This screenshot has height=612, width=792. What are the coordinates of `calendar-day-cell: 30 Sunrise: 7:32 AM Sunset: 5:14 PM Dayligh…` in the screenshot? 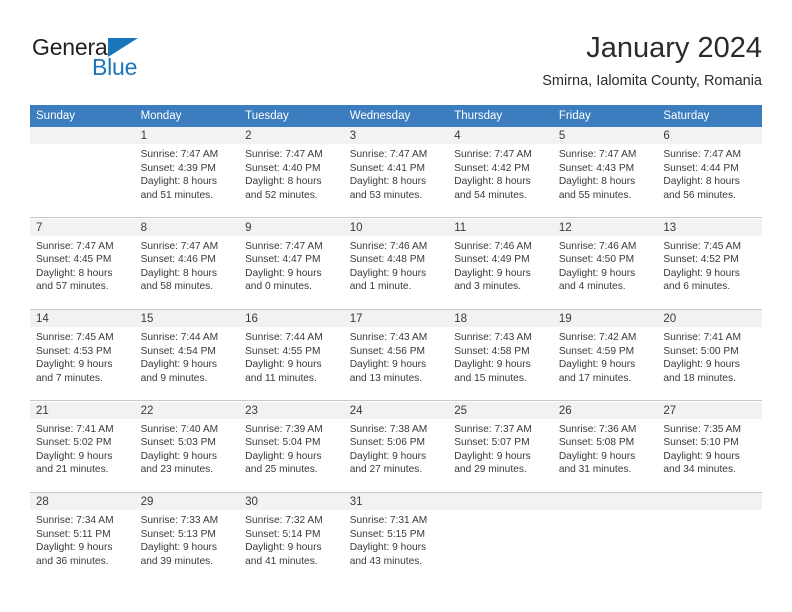 It's located at (291, 538).